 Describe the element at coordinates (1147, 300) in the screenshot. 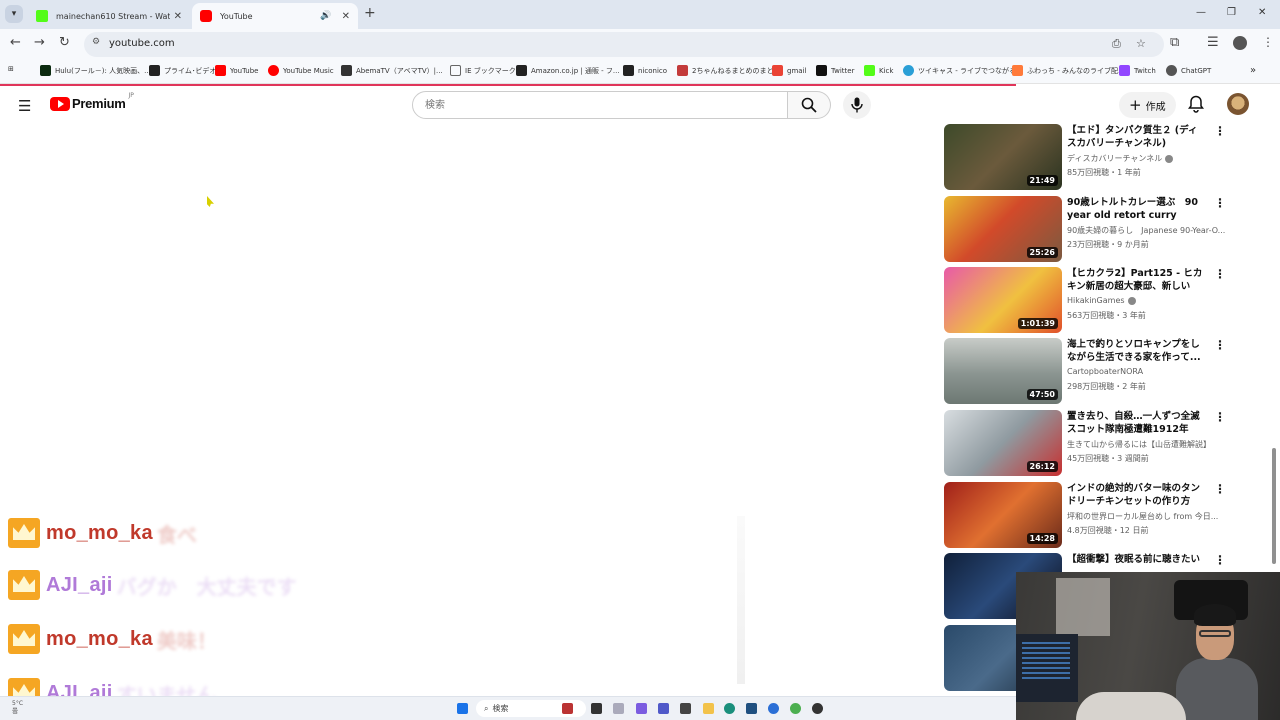

I see `channel-name: HikakinGames` at that location.